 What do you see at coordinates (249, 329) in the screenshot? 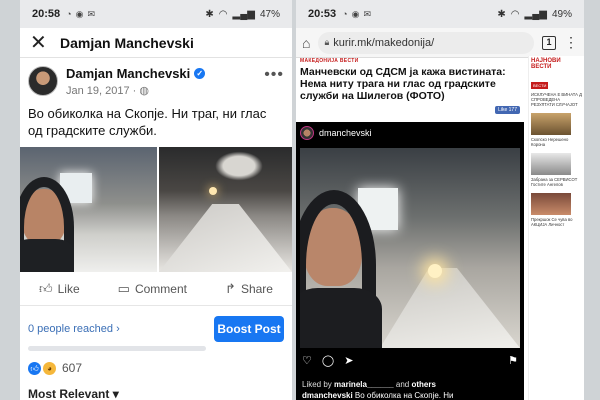
I see `boost-post-button: Boost Post` at bounding box center [249, 329].